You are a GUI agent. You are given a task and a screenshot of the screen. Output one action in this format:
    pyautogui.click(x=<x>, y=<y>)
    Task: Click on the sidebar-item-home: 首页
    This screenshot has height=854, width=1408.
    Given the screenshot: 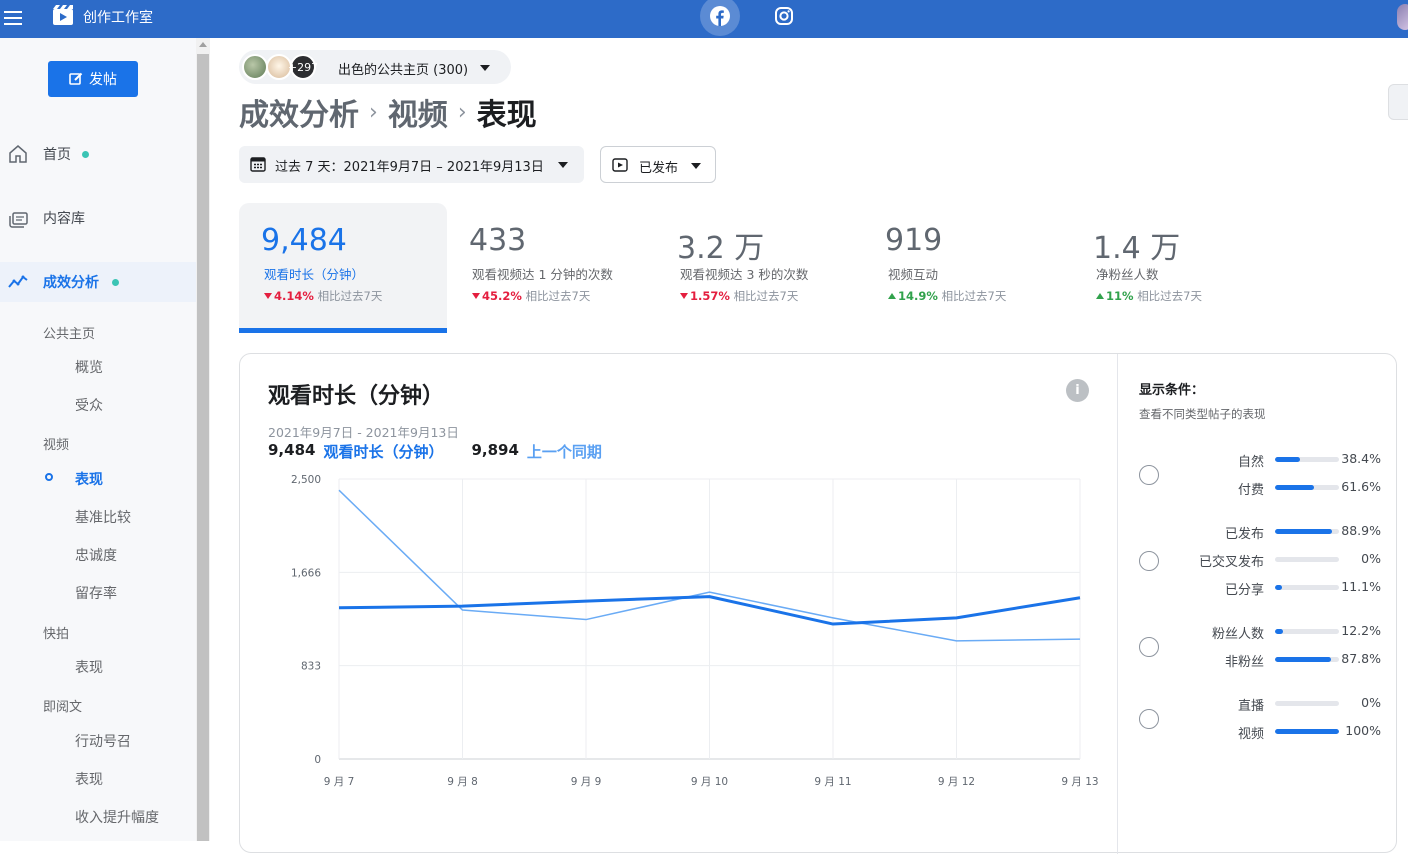 What is the action you would take?
    pyautogui.click(x=98, y=154)
    